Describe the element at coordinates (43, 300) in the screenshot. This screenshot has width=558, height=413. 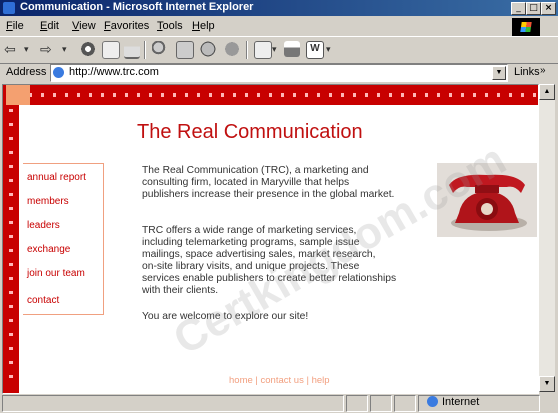
I see `nav-contact: contact` at that location.